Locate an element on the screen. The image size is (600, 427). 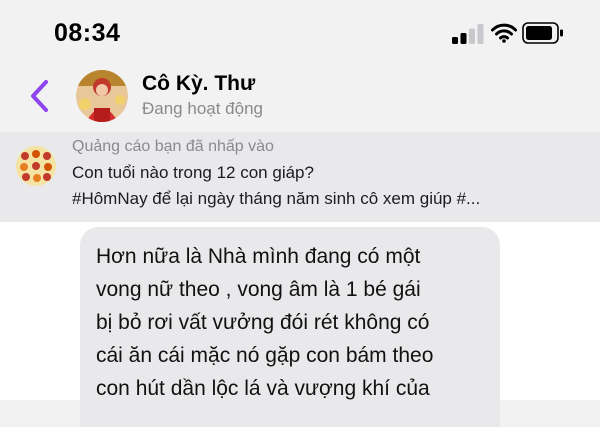
status-bar: 08:34 is located at coordinates (300, 32).